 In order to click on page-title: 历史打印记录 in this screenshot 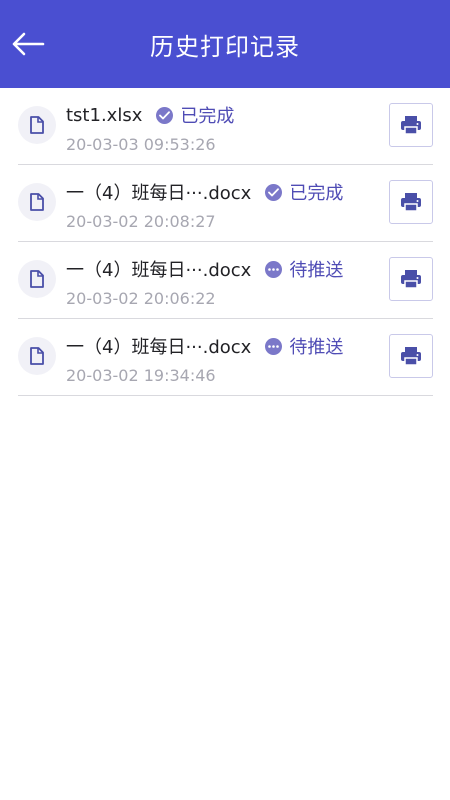, I will do `click(225, 46)`.